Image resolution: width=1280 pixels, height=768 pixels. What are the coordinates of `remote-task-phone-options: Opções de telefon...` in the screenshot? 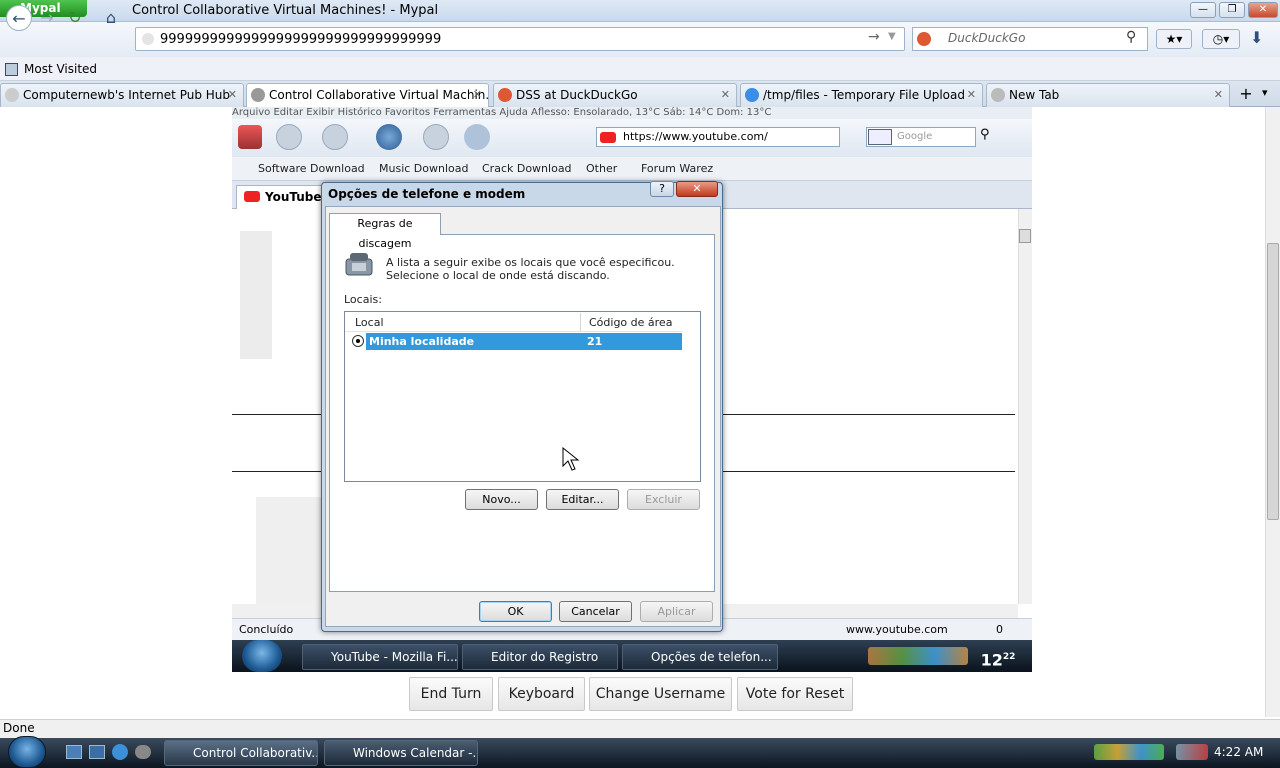 It's located at (700, 657).